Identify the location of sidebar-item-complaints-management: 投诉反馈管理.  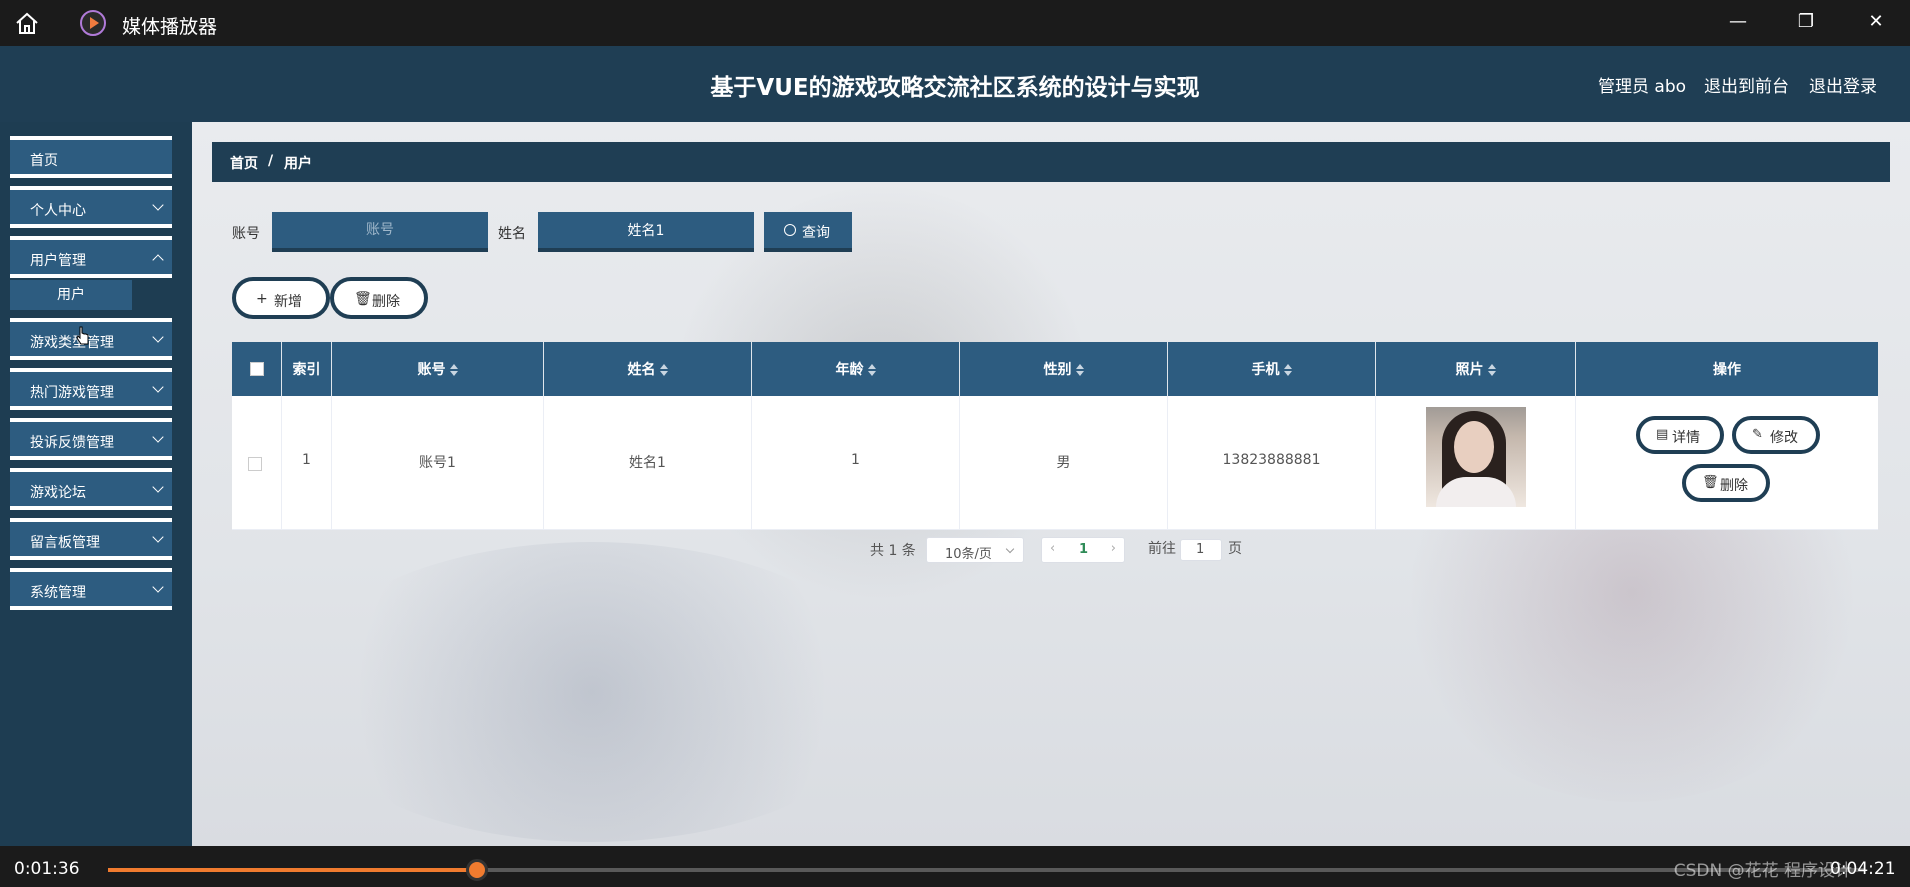
(91, 439).